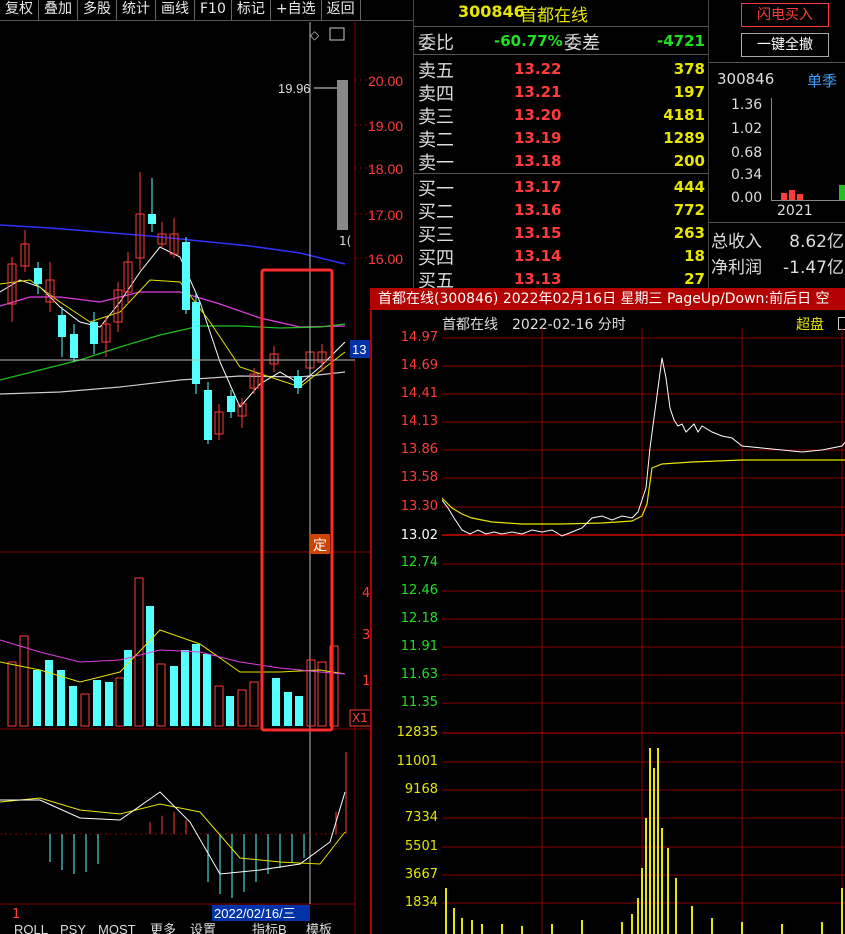 Image resolution: width=845 pixels, height=934 pixels. What do you see at coordinates (337, 34) in the screenshot?
I see `panel-toggle-icon` at bounding box center [337, 34].